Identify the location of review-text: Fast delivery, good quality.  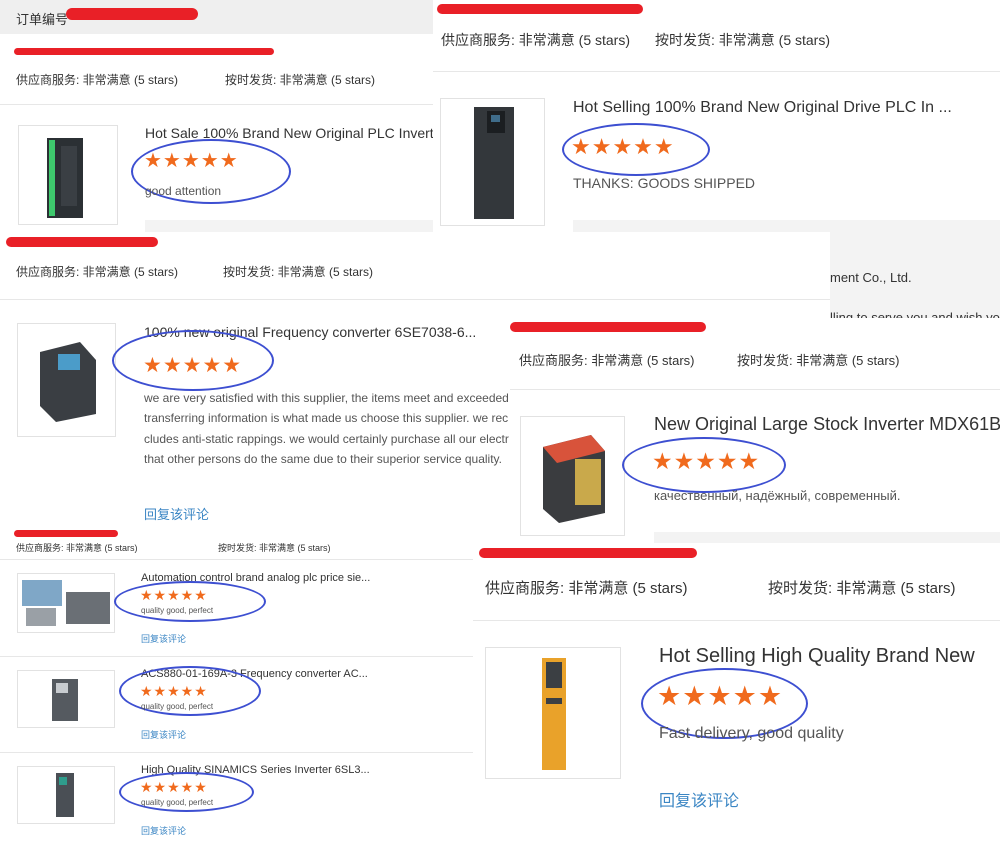
(751, 733).